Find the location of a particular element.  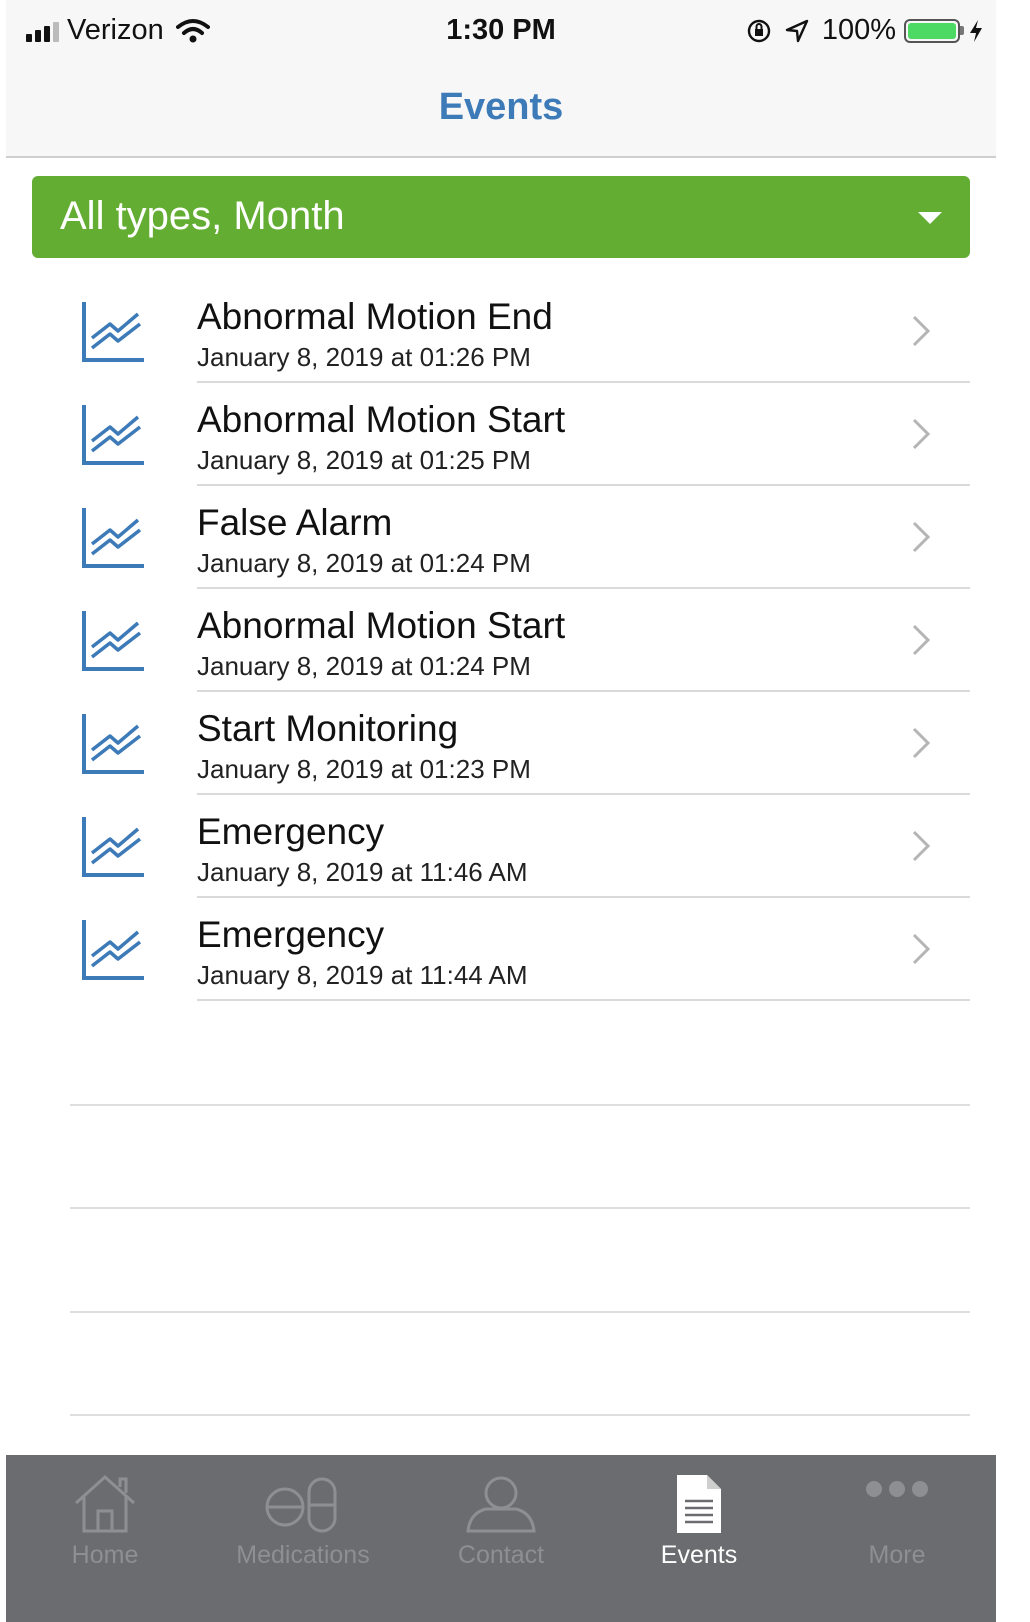

filter-label: All types, Month is located at coordinates (202, 216).